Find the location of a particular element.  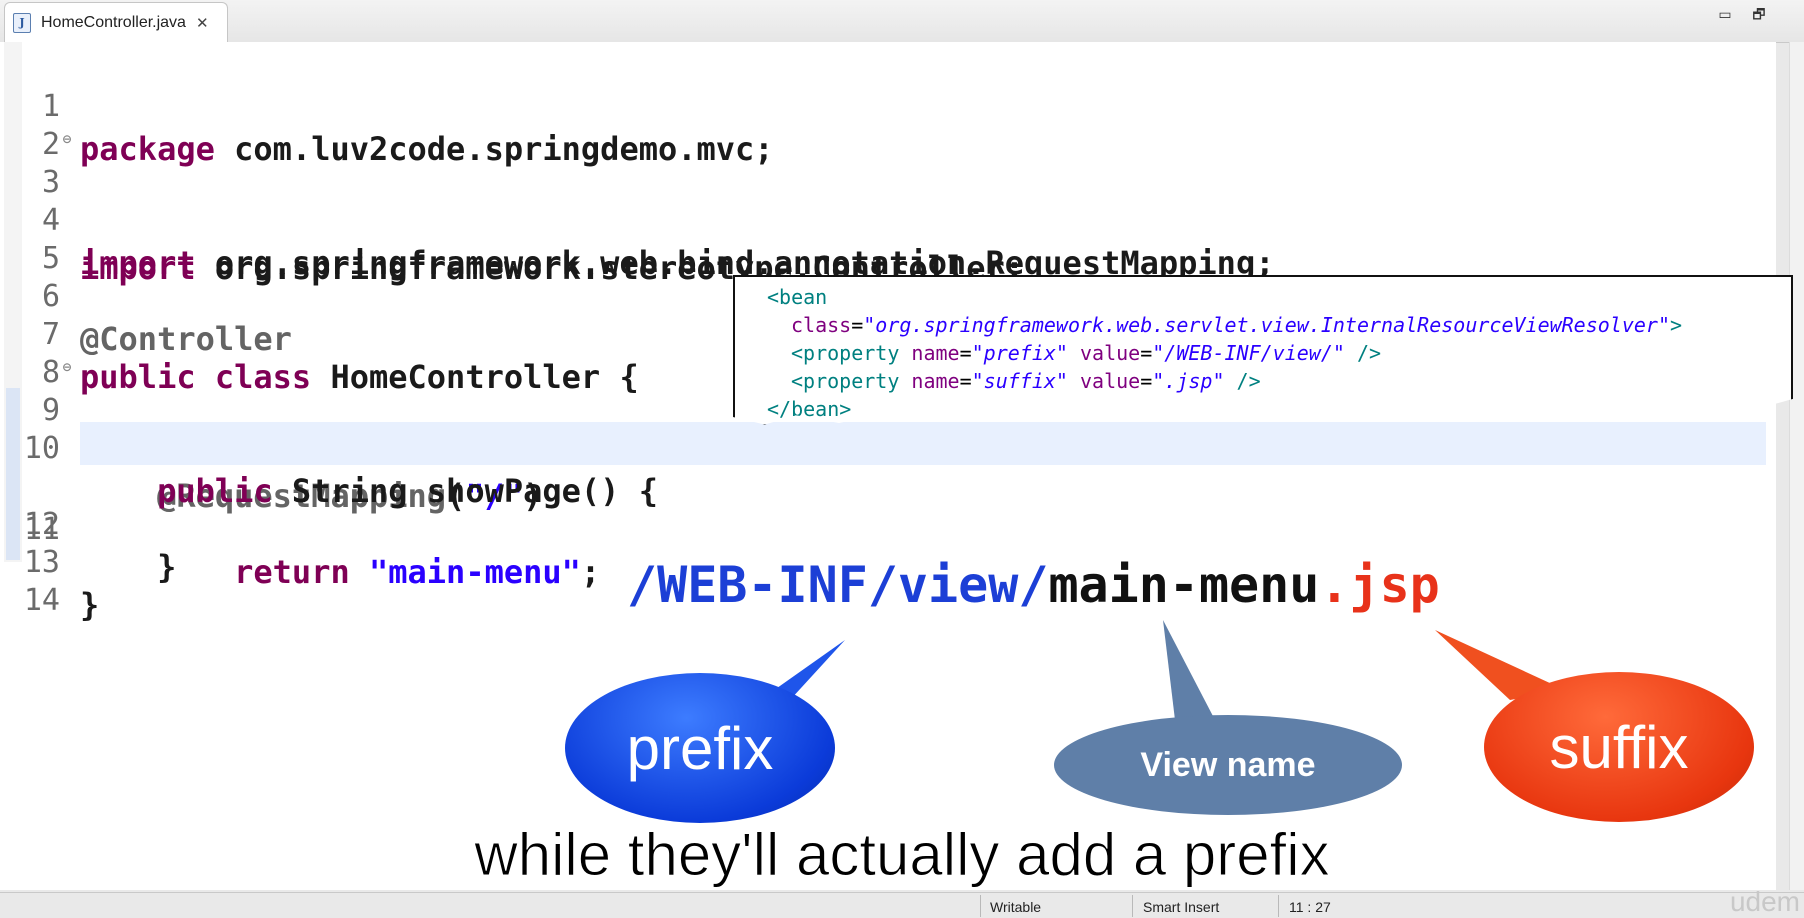

view-name-bubble: View name is located at coordinates (1228, 765).